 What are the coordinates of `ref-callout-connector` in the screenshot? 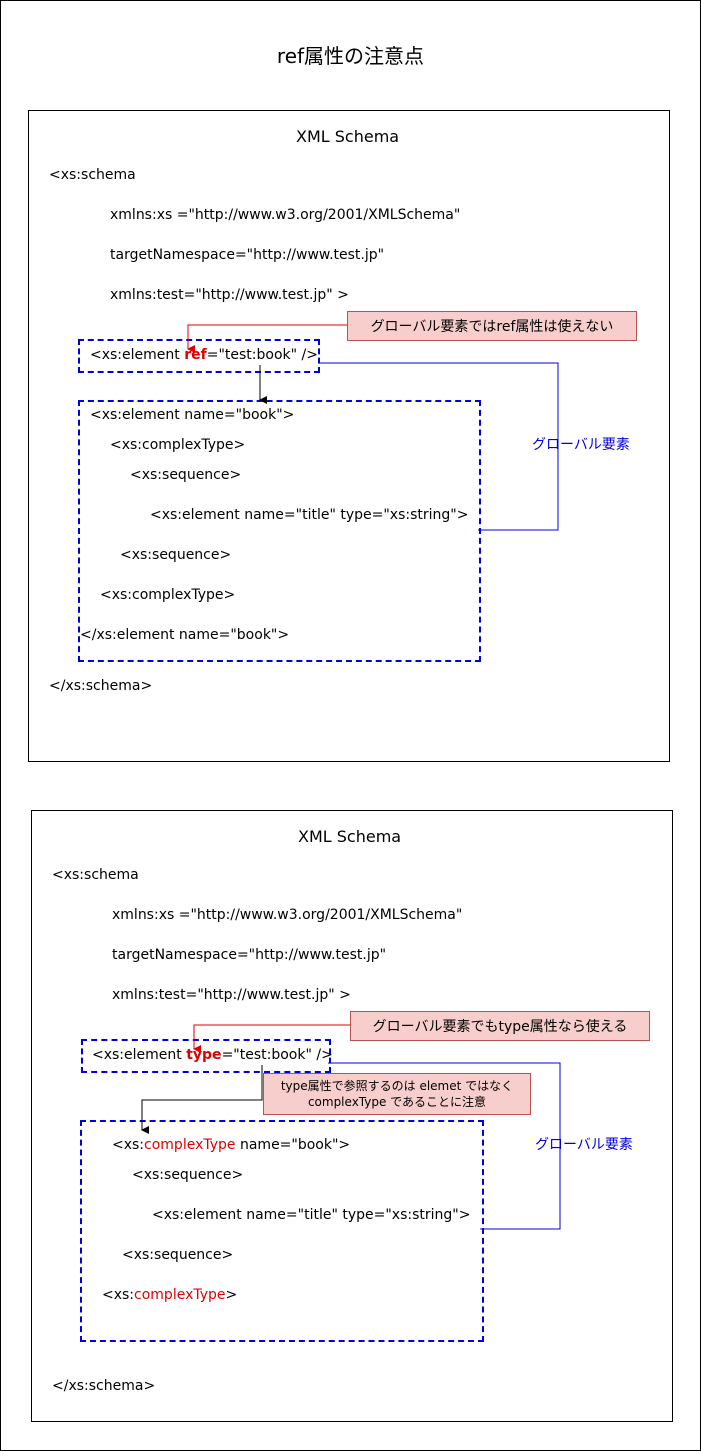 It's located at (267, 338).